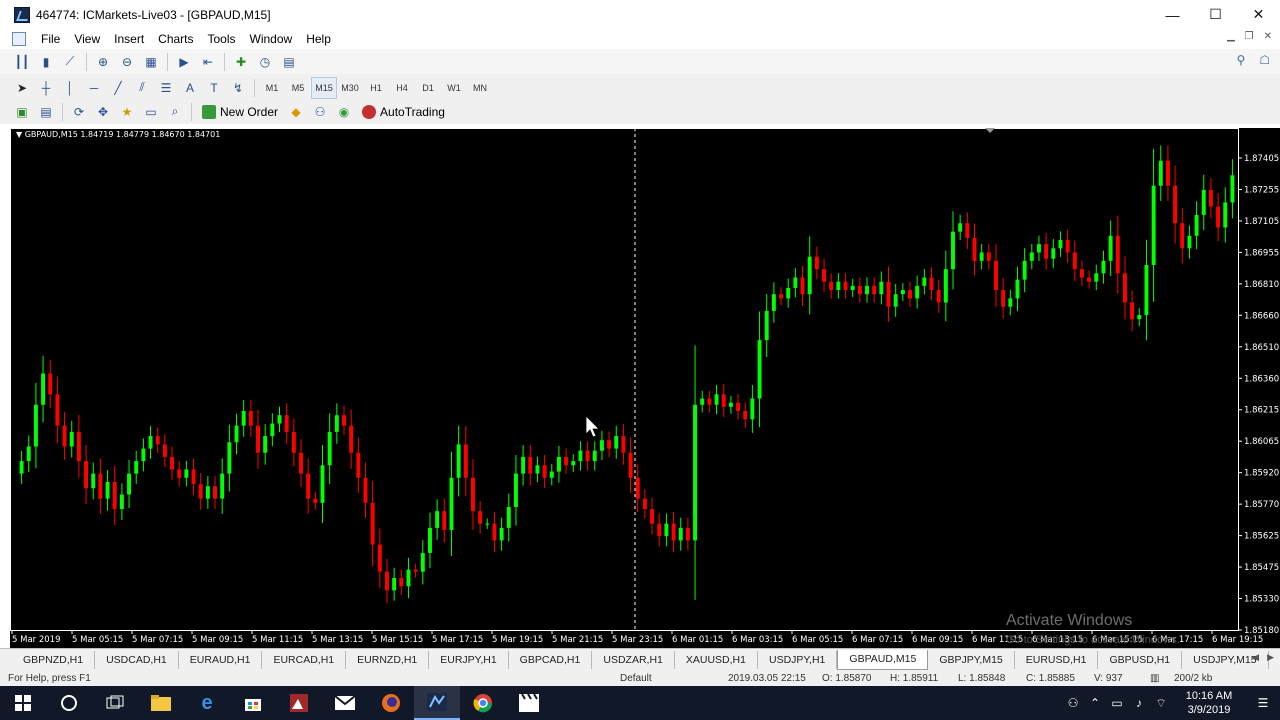 Image resolution: width=1280 pixels, height=720 pixels. I want to click on maximize-button: ☐, so click(1215, 14).